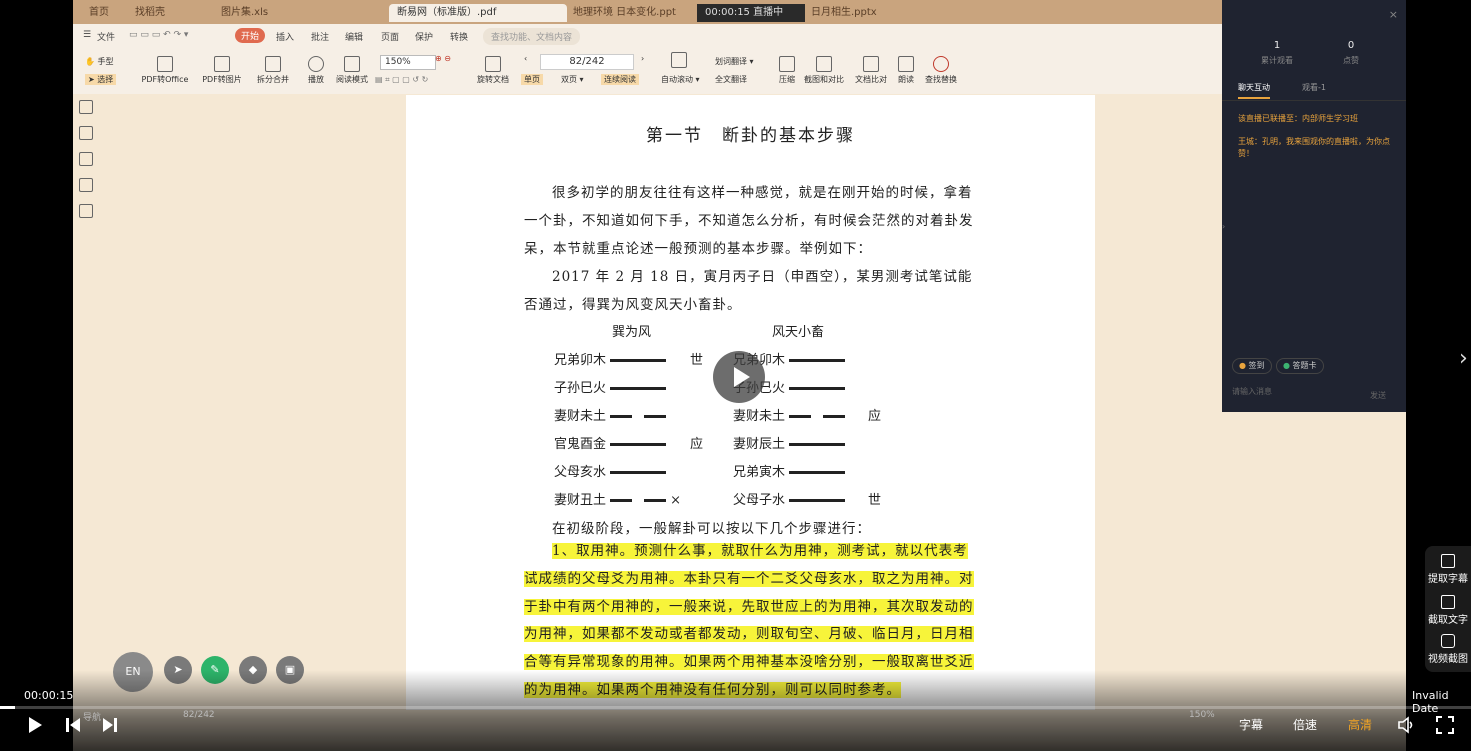 Image resolution: width=1471 pixels, height=751 pixels. What do you see at coordinates (1360, 724) in the screenshot?
I see `quality-button: 高清` at bounding box center [1360, 724].